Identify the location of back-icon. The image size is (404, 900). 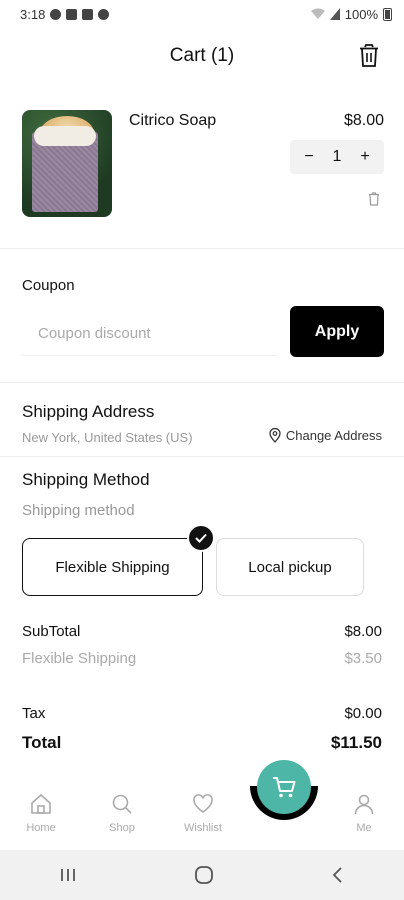
(338, 875).